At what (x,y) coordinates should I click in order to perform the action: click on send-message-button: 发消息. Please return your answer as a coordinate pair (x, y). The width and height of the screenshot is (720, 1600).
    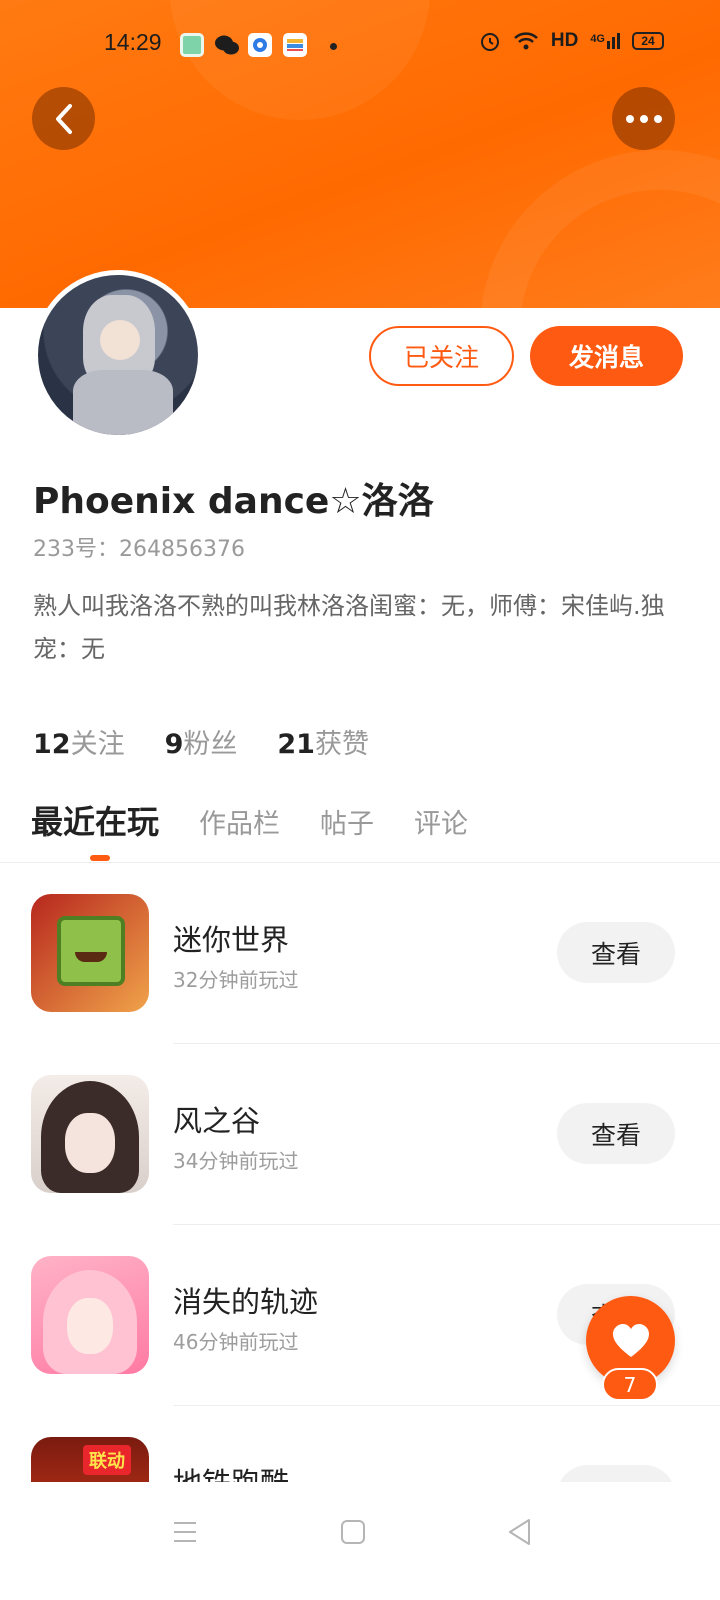
    Looking at the image, I should click on (606, 356).